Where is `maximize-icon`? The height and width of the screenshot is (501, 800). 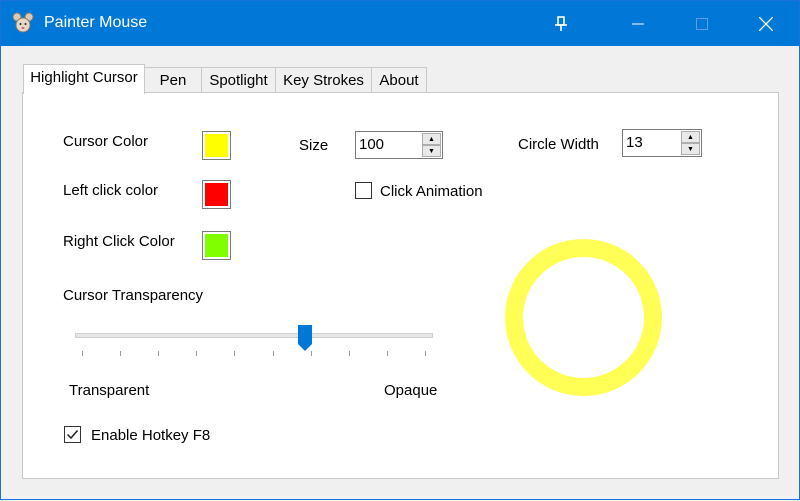
maximize-icon is located at coordinates (702, 23).